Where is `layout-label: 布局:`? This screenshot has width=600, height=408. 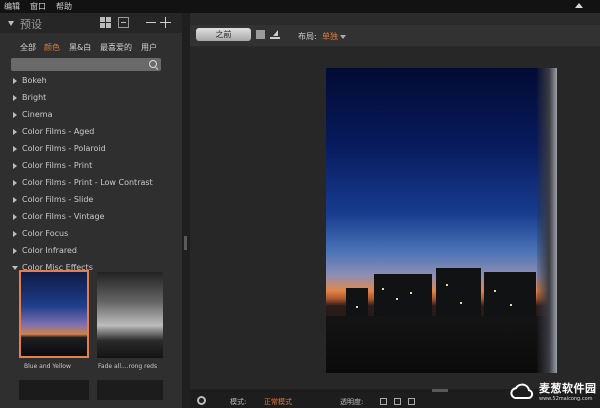 layout-label: 布局: is located at coordinates (307, 36).